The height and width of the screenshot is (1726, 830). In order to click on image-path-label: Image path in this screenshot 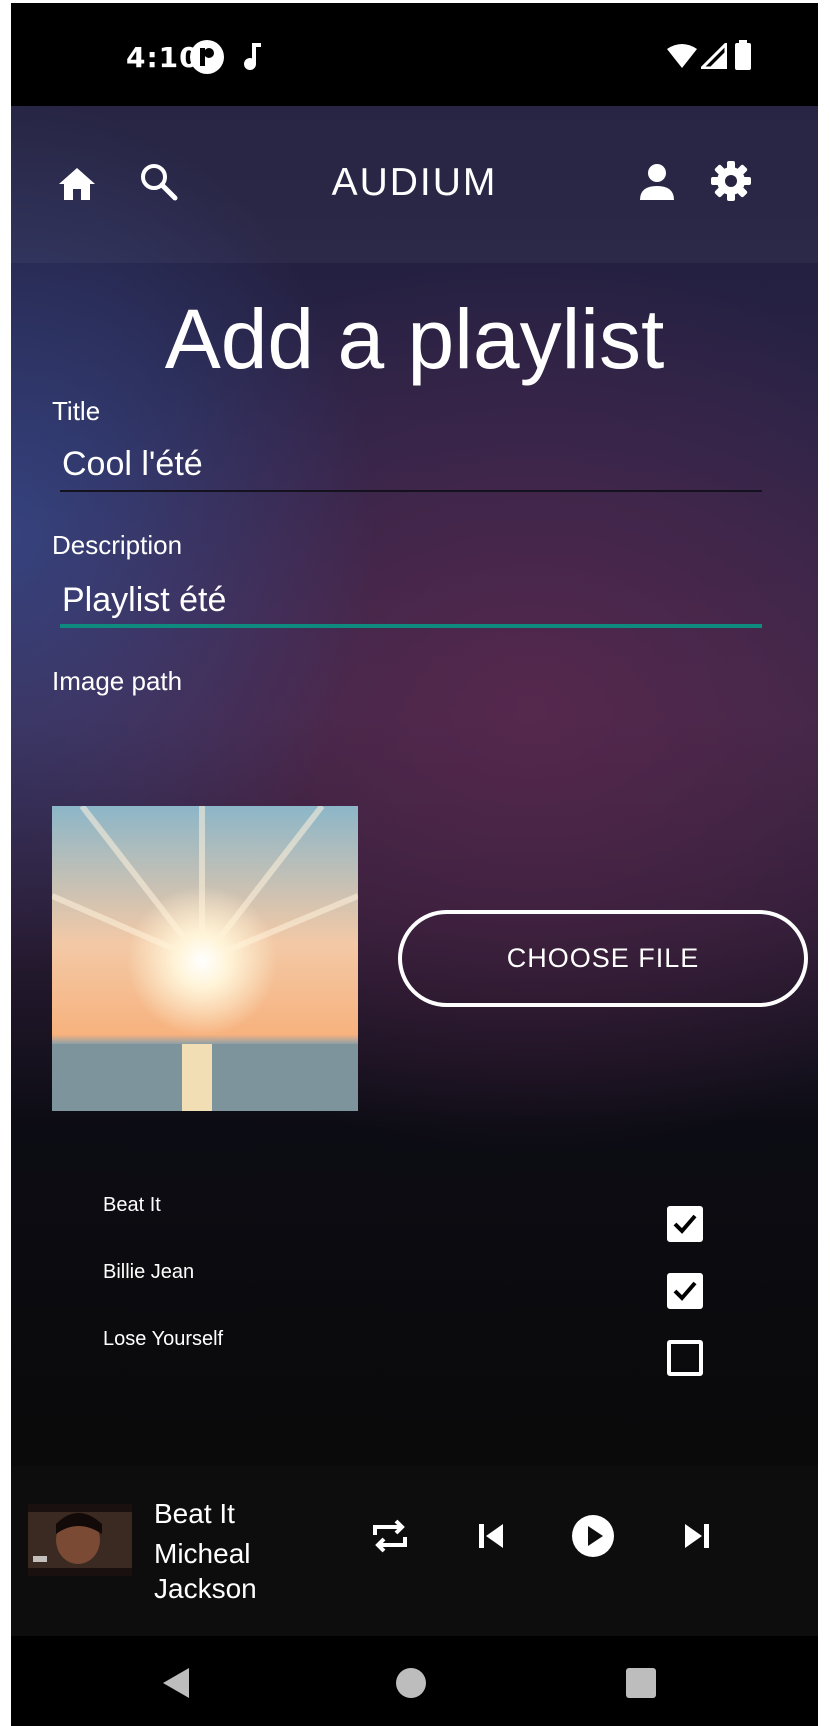, I will do `click(117, 681)`.